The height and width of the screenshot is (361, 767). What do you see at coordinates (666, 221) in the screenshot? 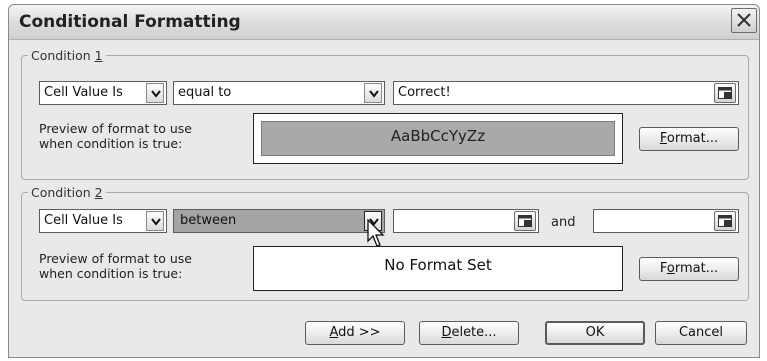
I see `condition-2-value2-input` at bounding box center [666, 221].